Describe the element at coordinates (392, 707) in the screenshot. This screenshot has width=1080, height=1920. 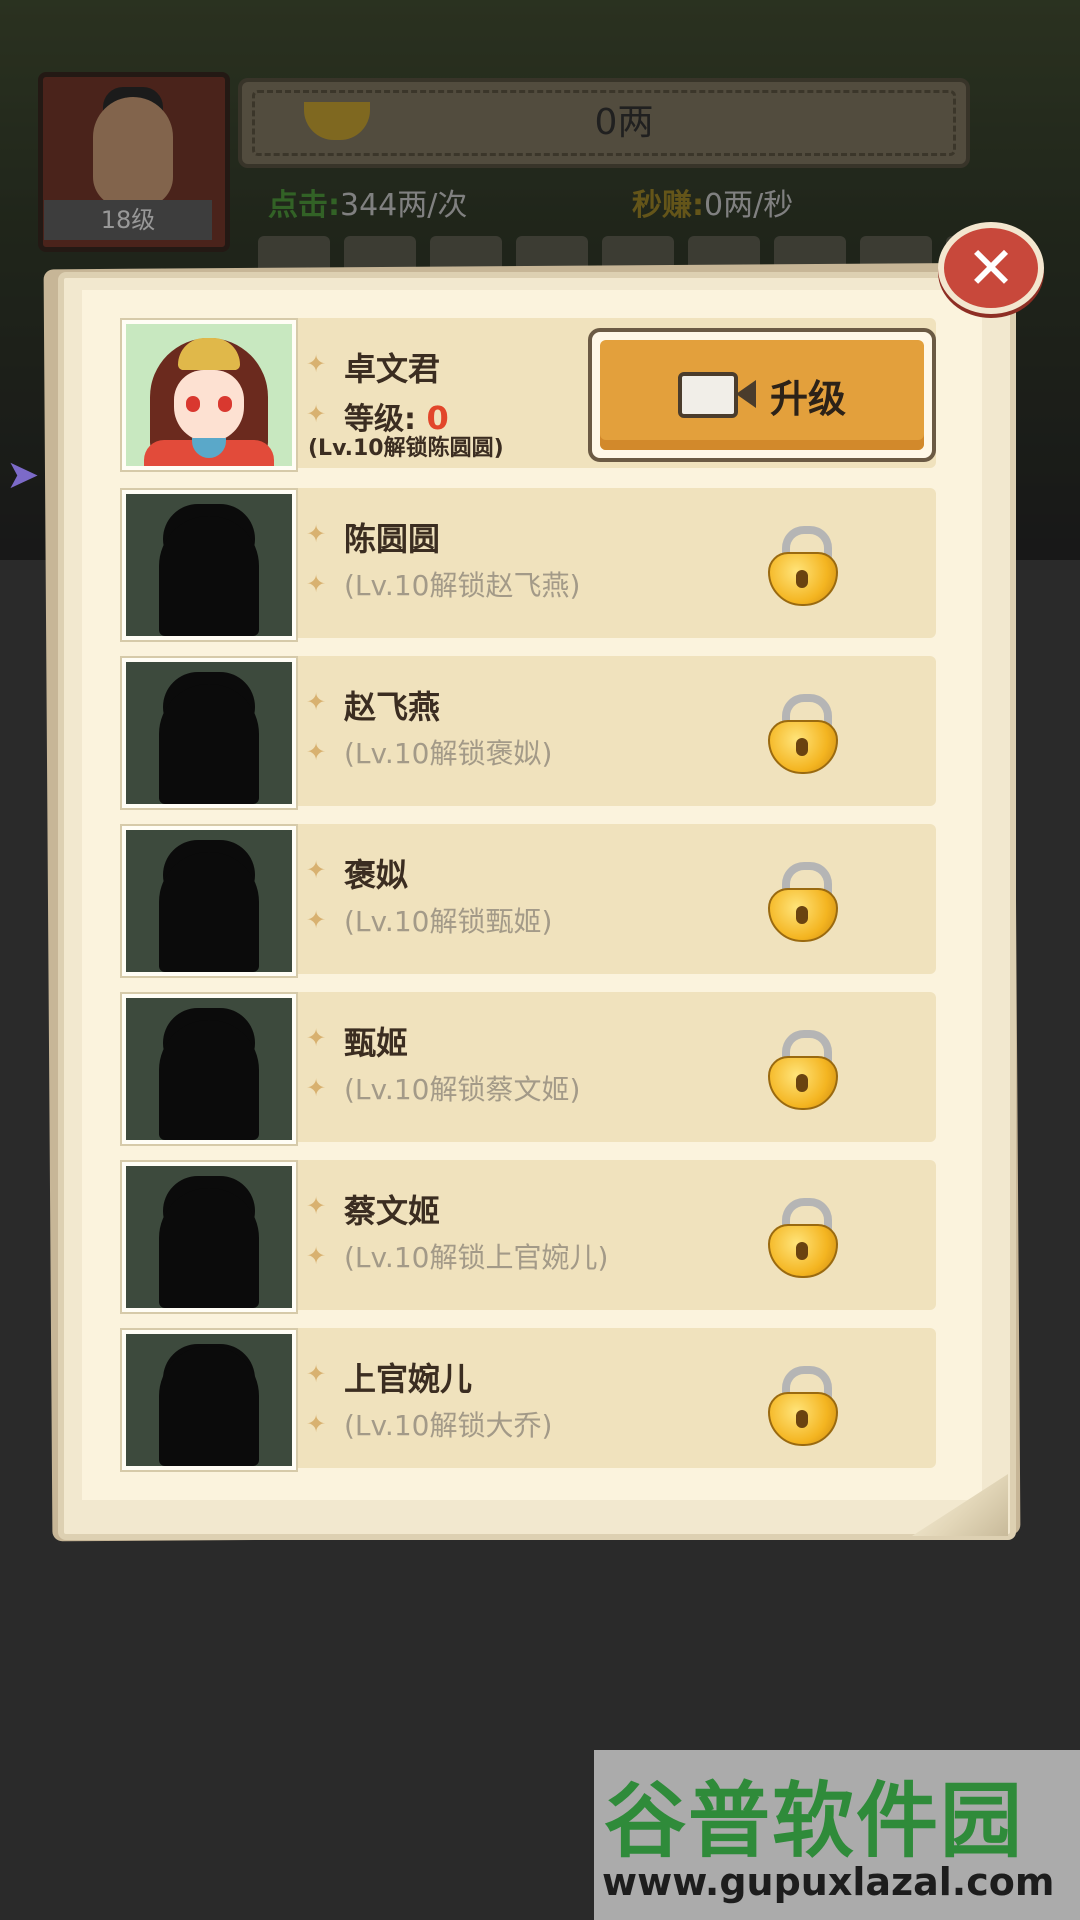
I see `beauty-name: 赵飞燕` at that location.